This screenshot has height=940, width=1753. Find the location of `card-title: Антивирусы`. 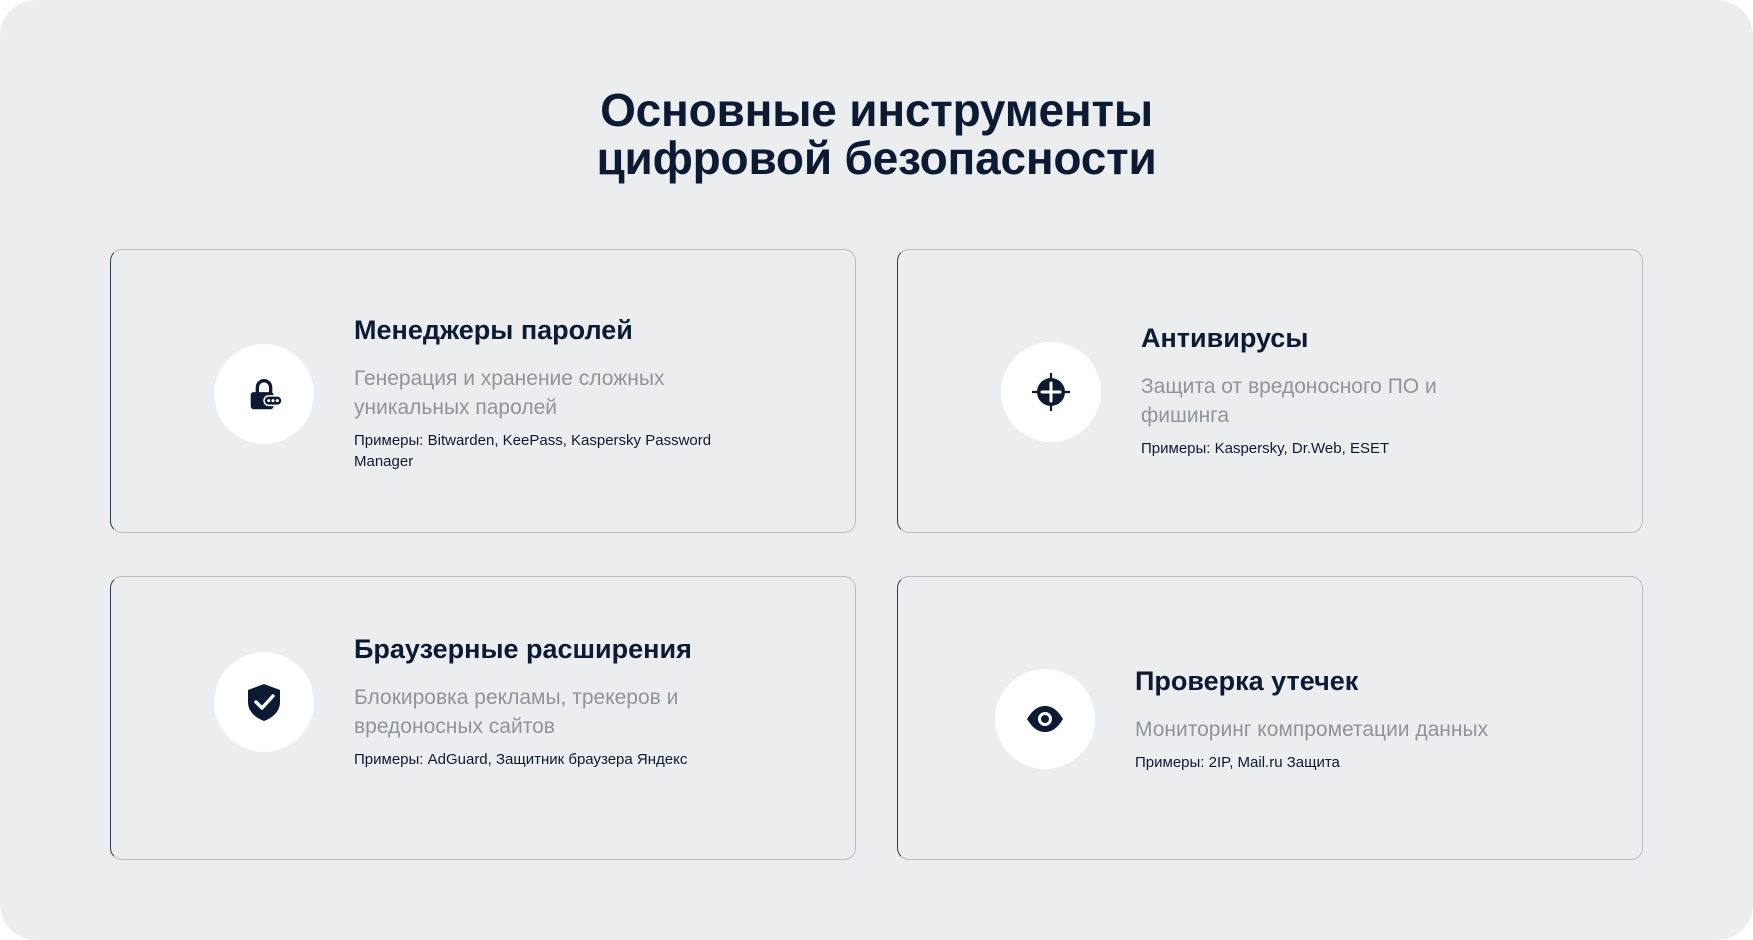

card-title: Антивирусы is located at coordinates (1225, 338).